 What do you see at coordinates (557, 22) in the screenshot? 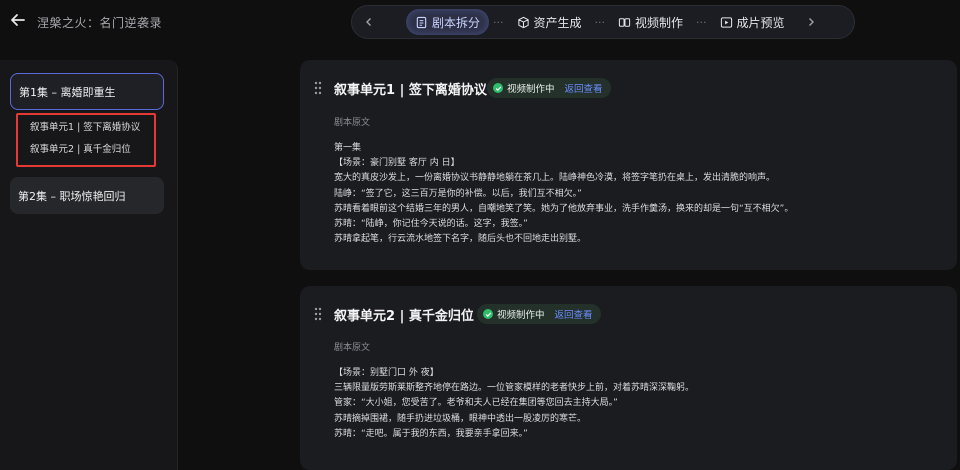
I see `tab-label: 资产生成` at bounding box center [557, 22].